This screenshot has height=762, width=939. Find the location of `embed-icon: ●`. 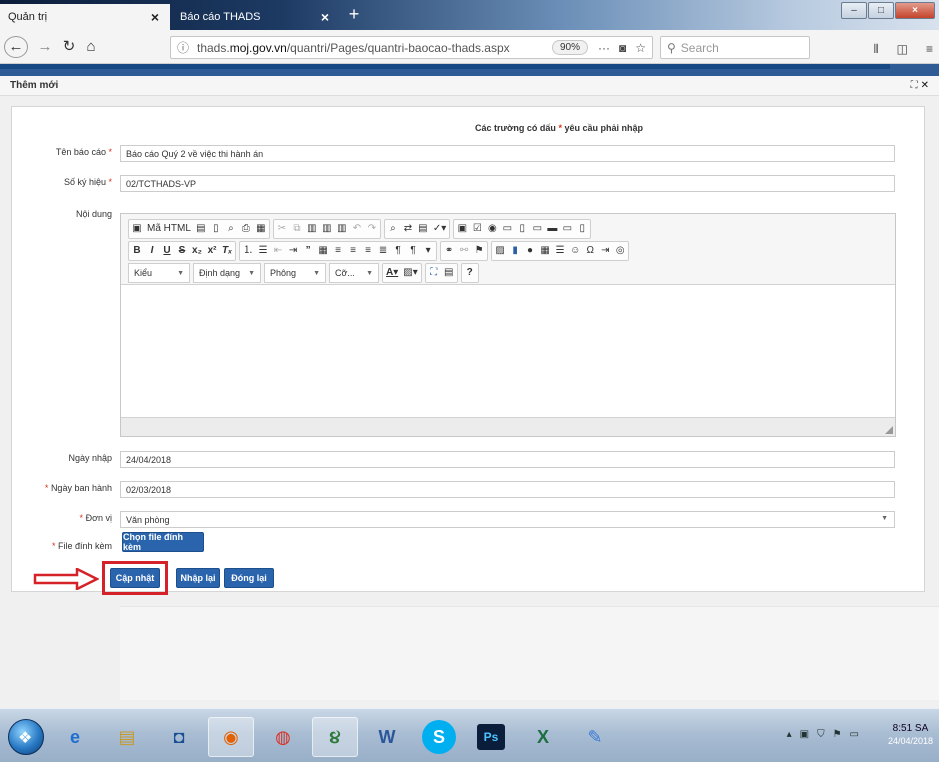

embed-icon: ● is located at coordinates (530, 251).